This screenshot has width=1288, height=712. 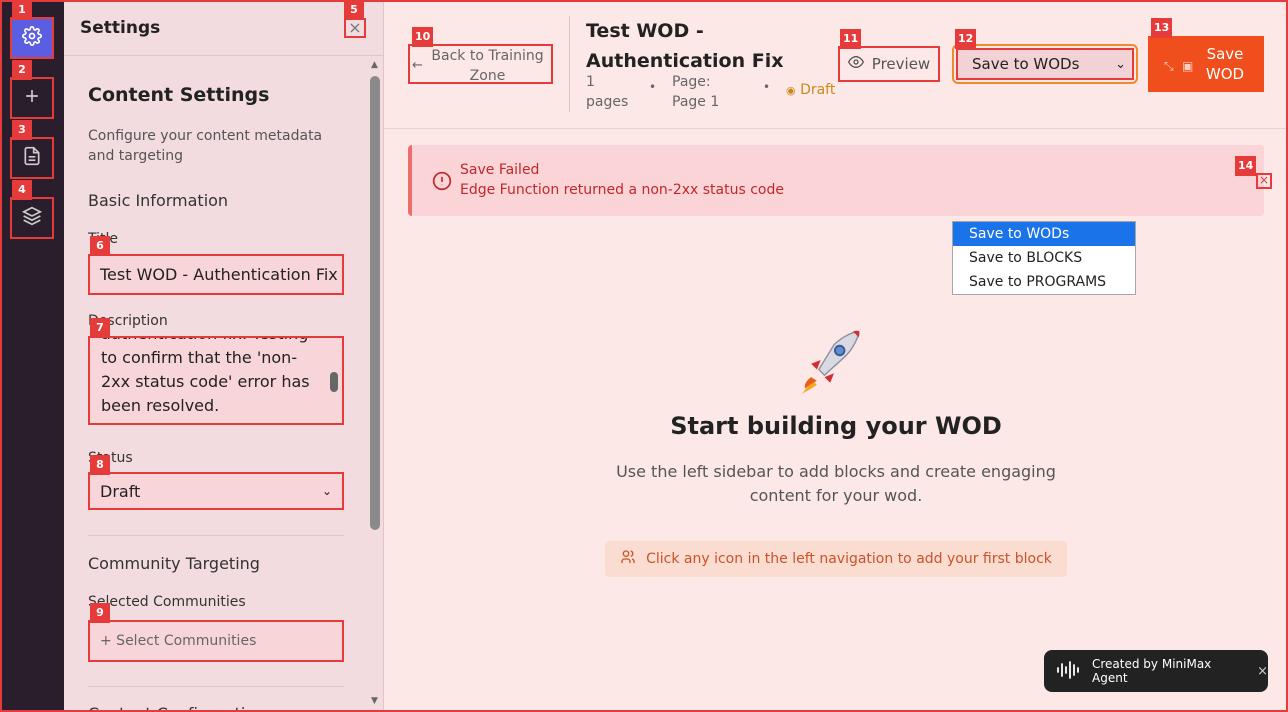 I want to click on badge-1: 1, so click(x=22, y=10).